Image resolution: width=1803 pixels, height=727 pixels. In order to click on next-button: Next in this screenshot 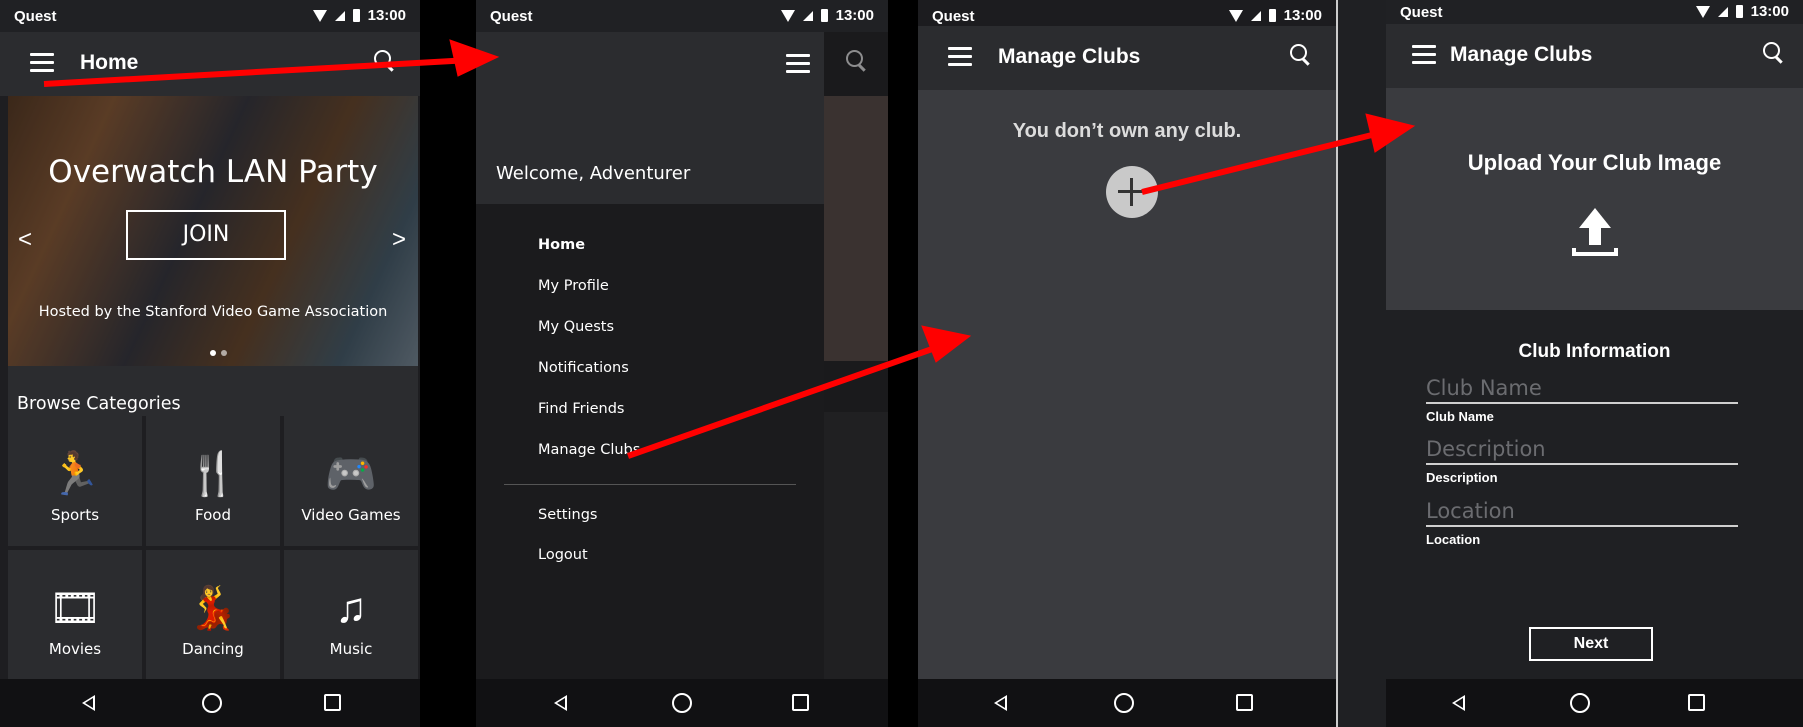, I will do `click(1591, 644)`.